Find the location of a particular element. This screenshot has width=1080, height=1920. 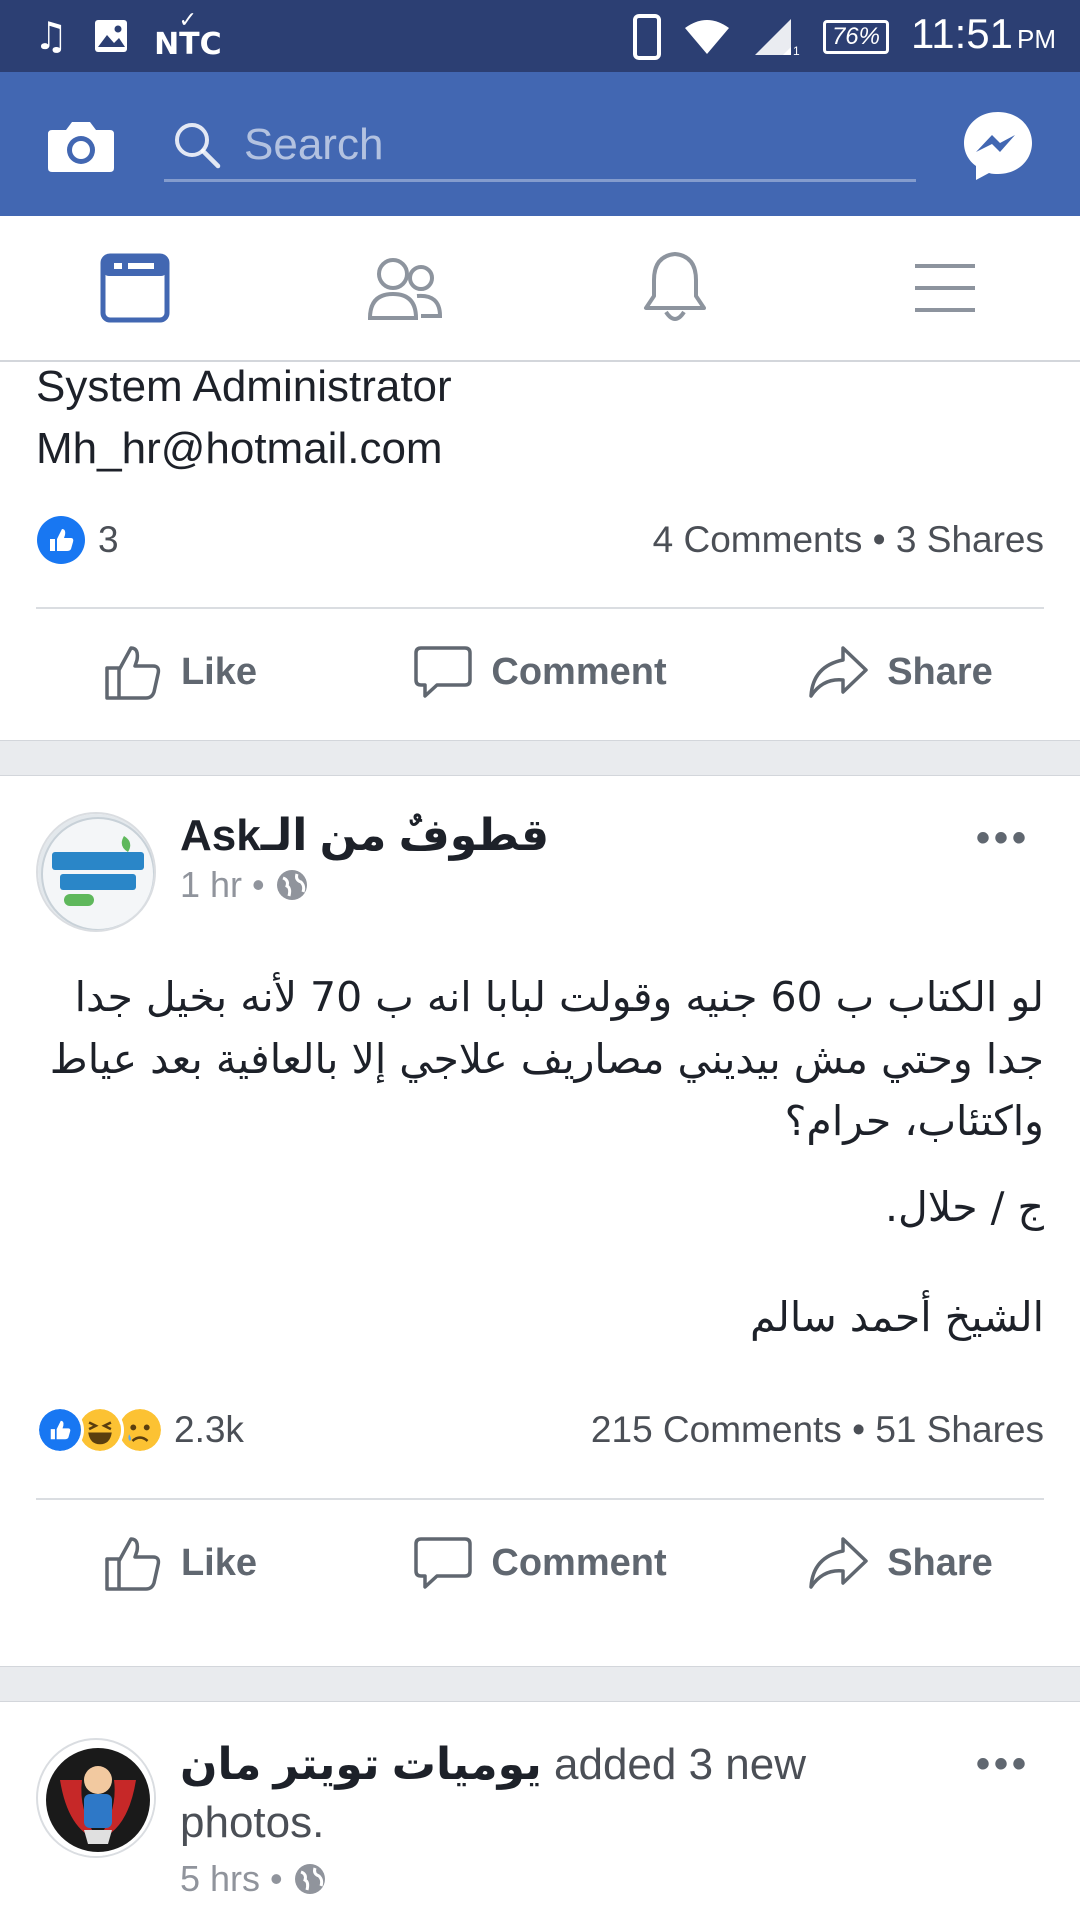

reactions-summary: 3 is located at coordinates (77, 540).